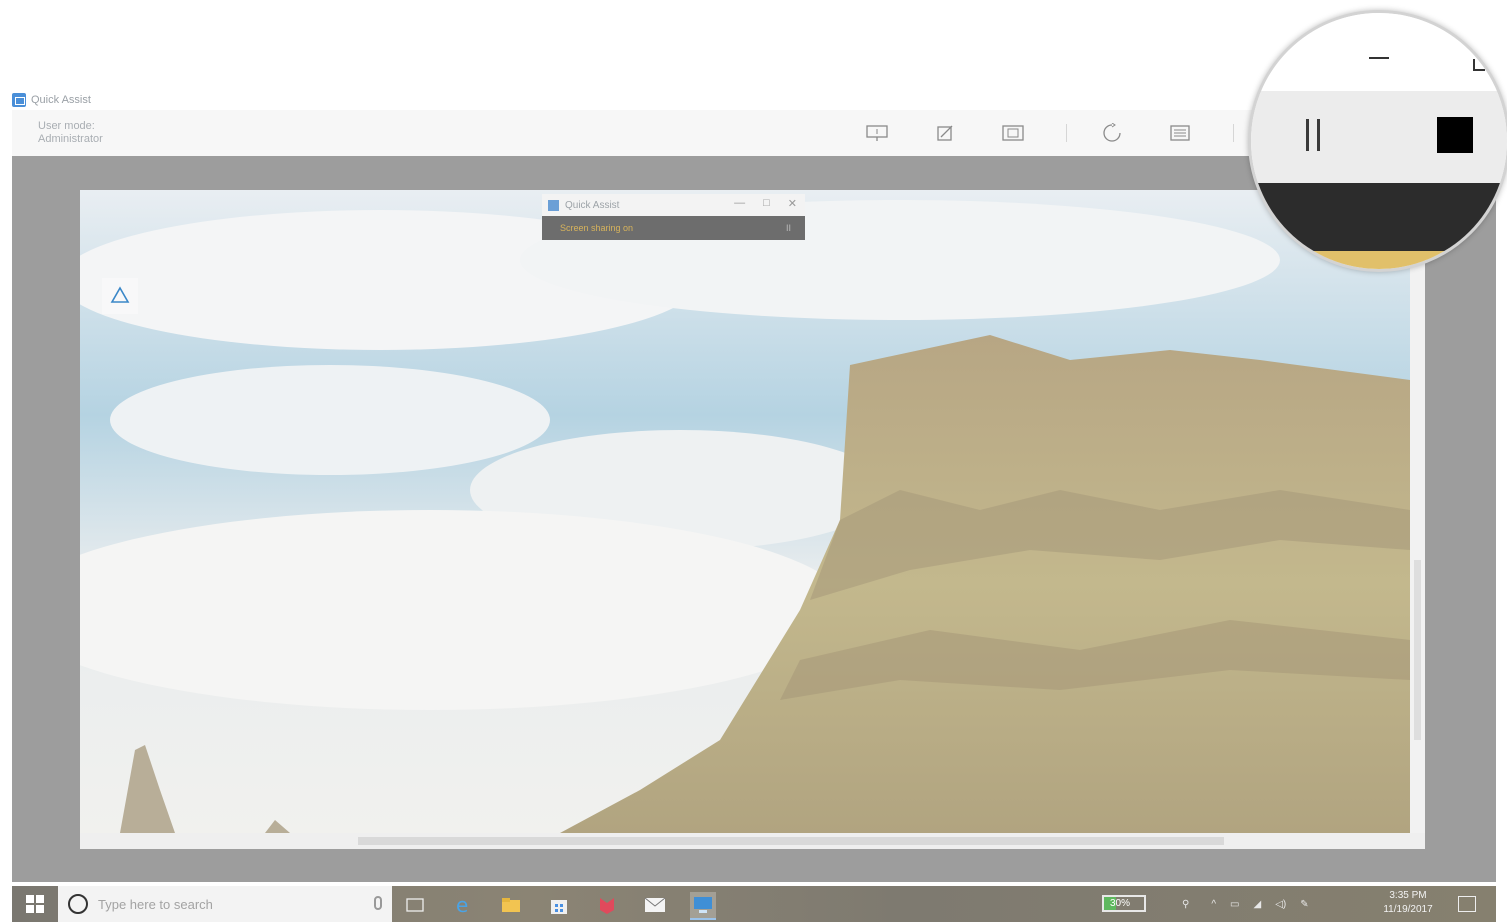 The image size is (1507, 922). I want to click on user-mode: User mode: Administrator, so click(70, 133).